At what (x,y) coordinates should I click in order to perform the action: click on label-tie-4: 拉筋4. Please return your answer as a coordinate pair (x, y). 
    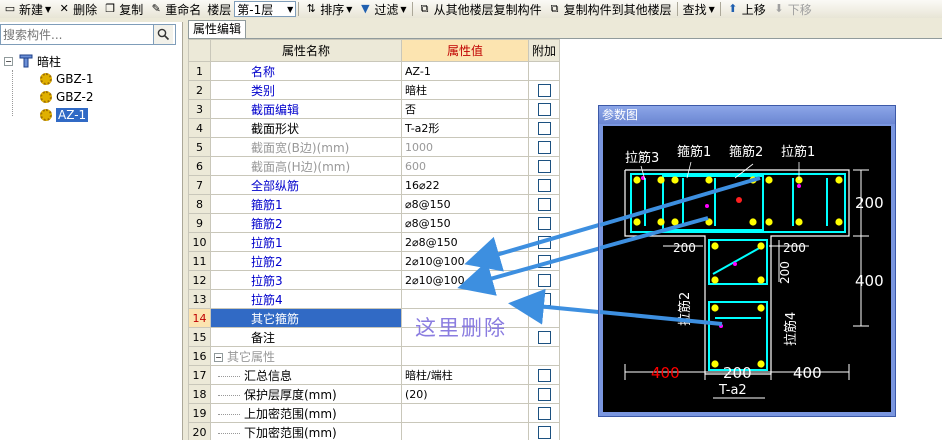
    Looking at the image, I should click on (791, 329).